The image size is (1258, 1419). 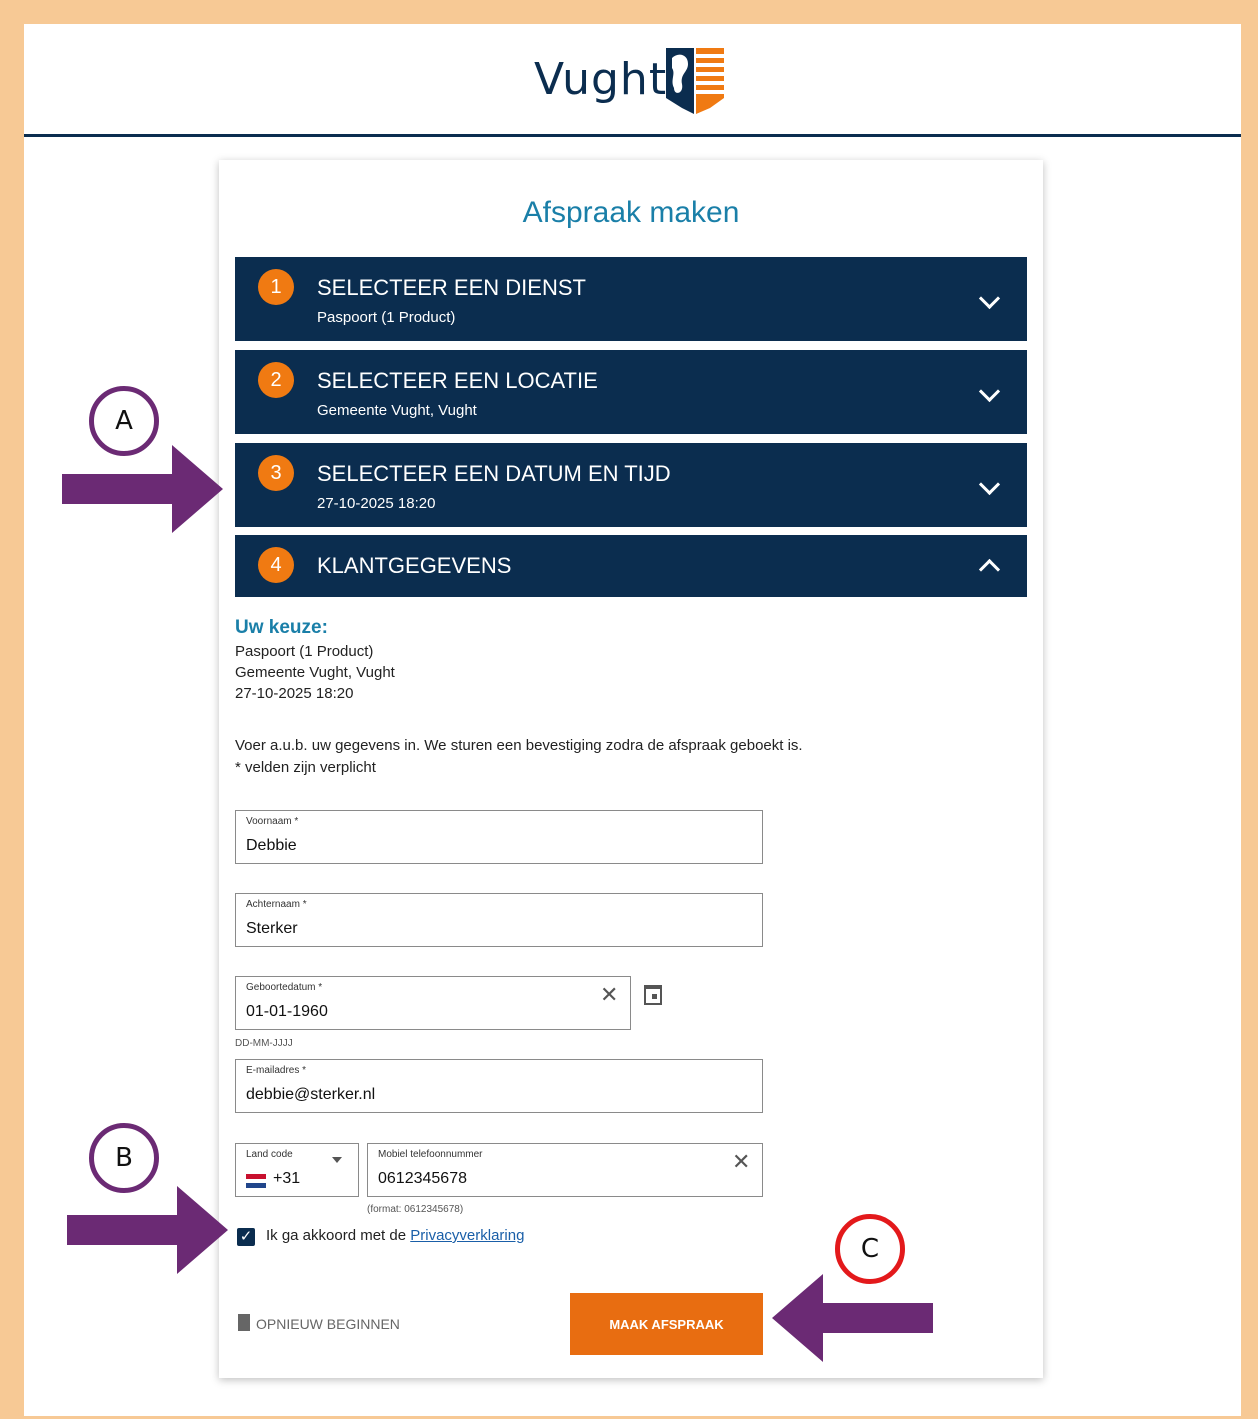 What do you see at coordinates (256, 1181) in the screenshot?
I see `netherlands-flag-icon` at bounding box center [256, 1181].